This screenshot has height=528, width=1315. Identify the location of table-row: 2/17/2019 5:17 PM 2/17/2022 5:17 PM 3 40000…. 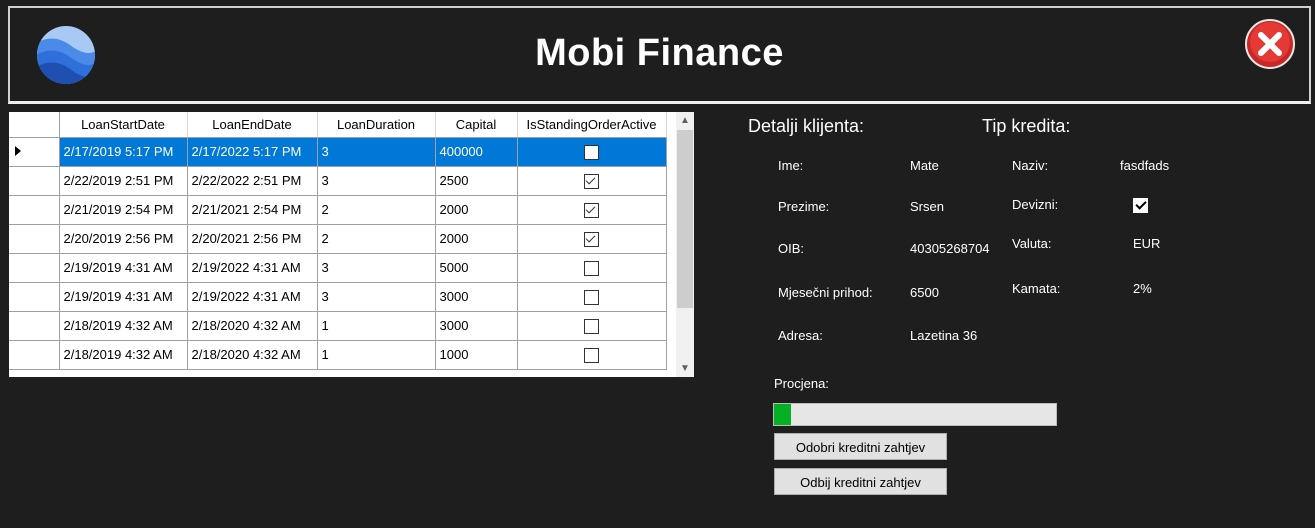
(338, 152).